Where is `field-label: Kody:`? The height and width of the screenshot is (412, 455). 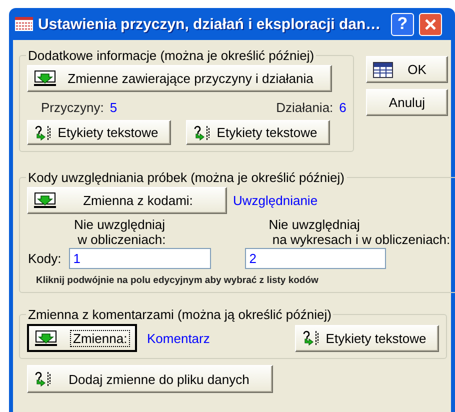 field-label: Kody: is located at coordinates (45, 258).